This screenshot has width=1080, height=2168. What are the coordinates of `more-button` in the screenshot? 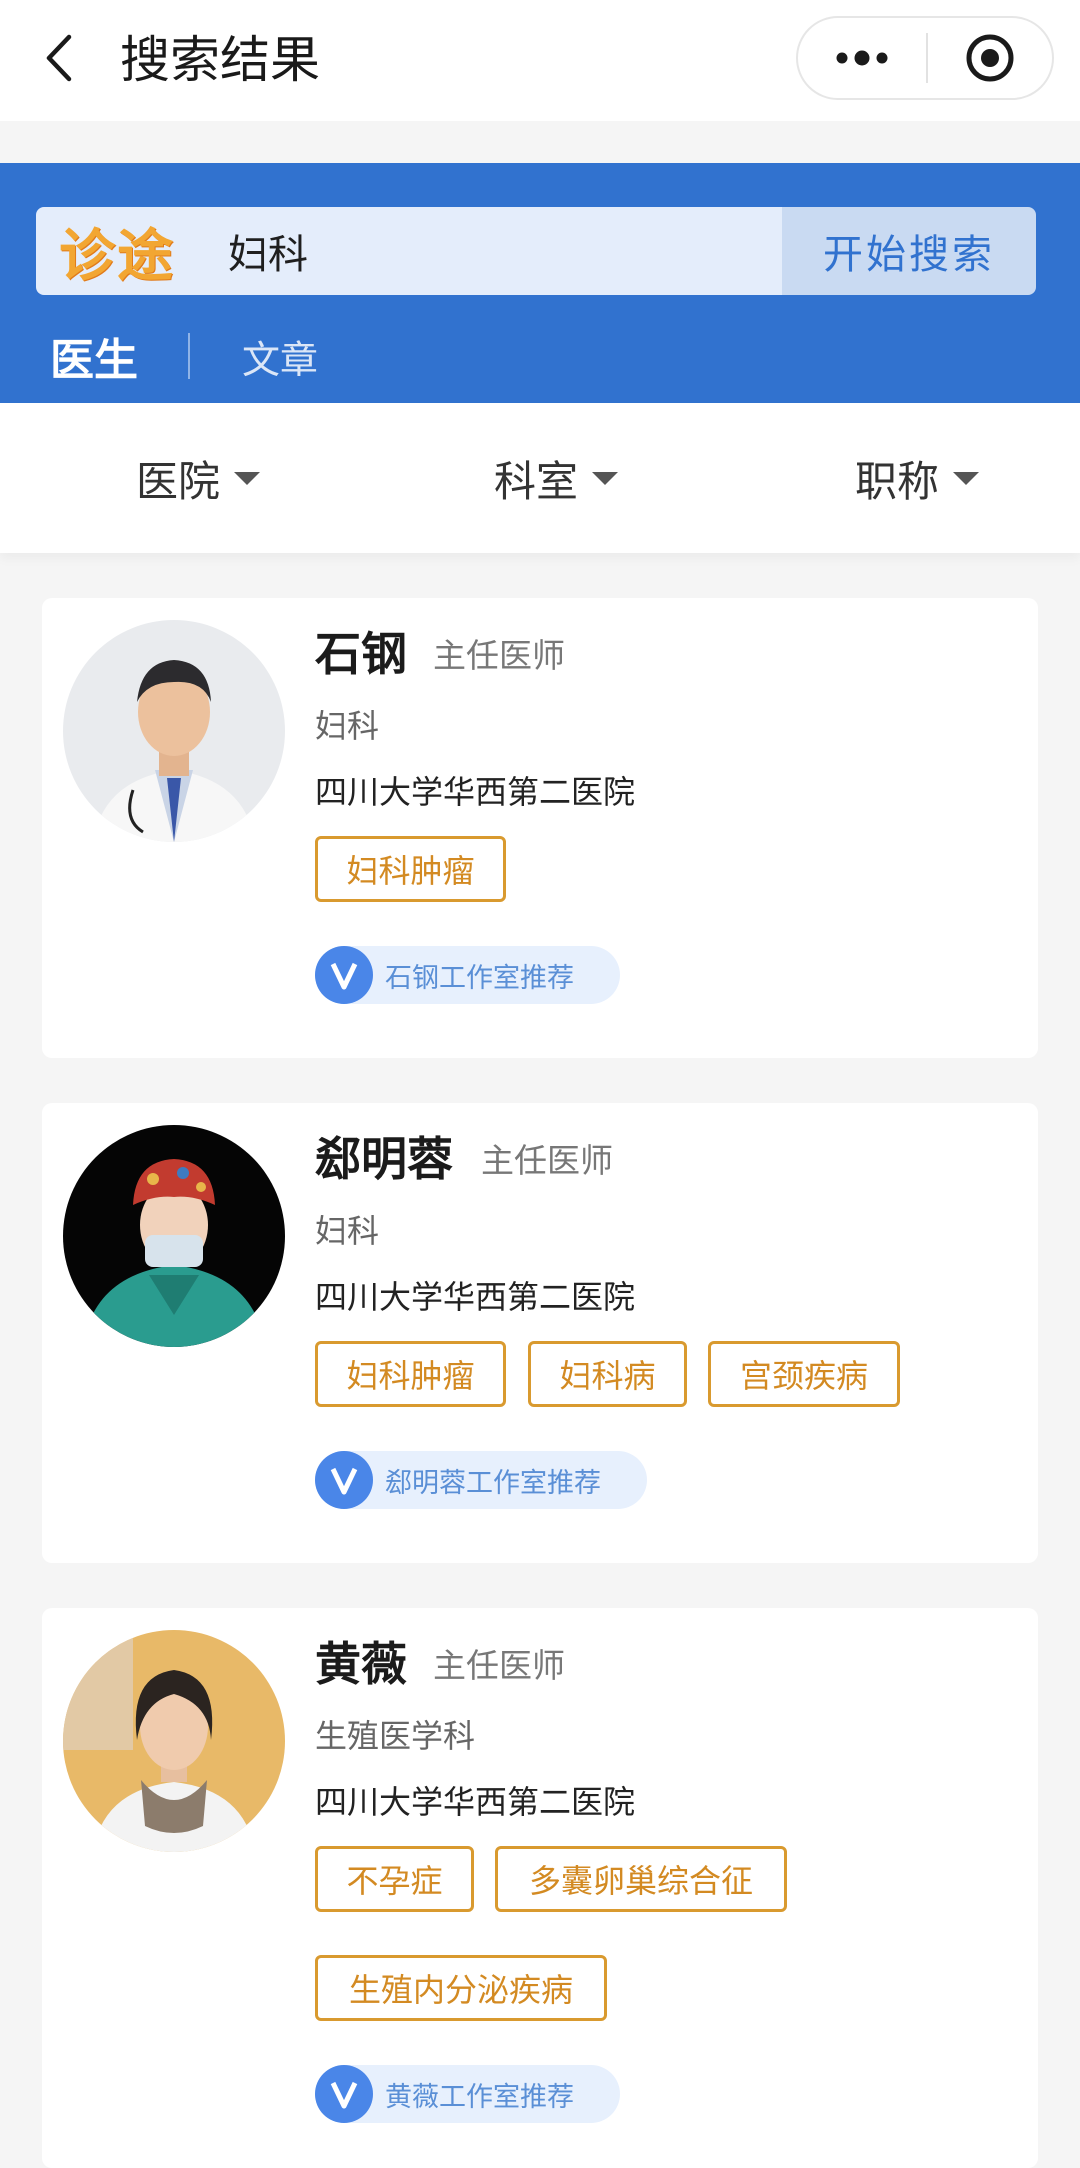 It's located at (862, 58).